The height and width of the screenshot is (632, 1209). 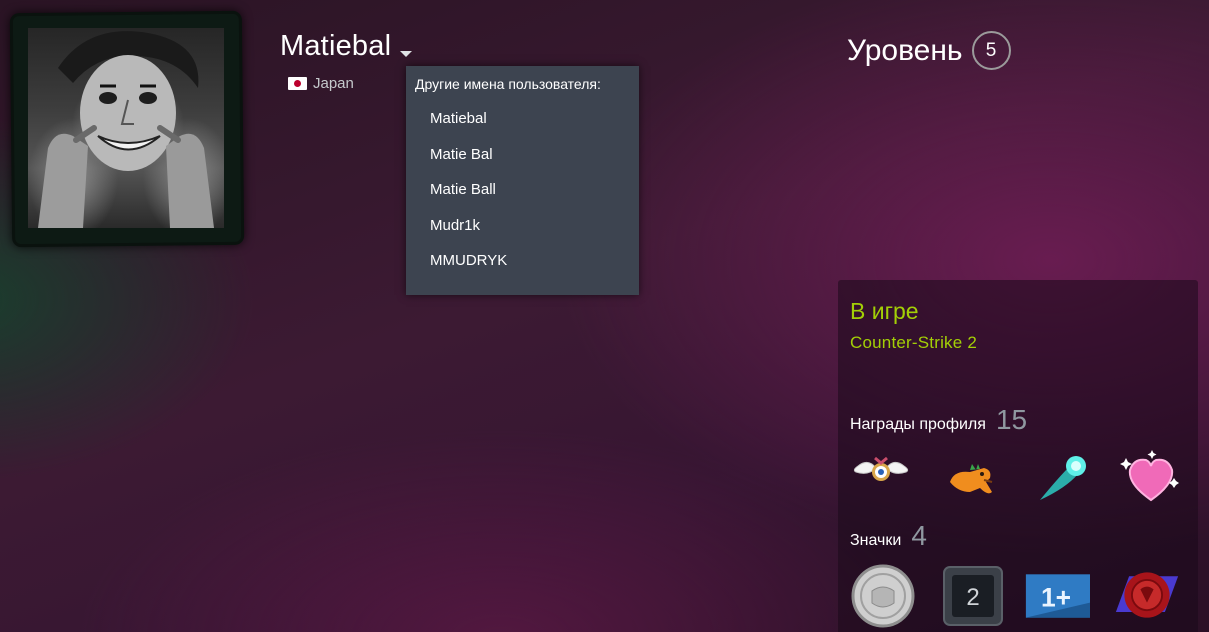 I want to click on username-row: Matiebal, so click(x=346, y=46).